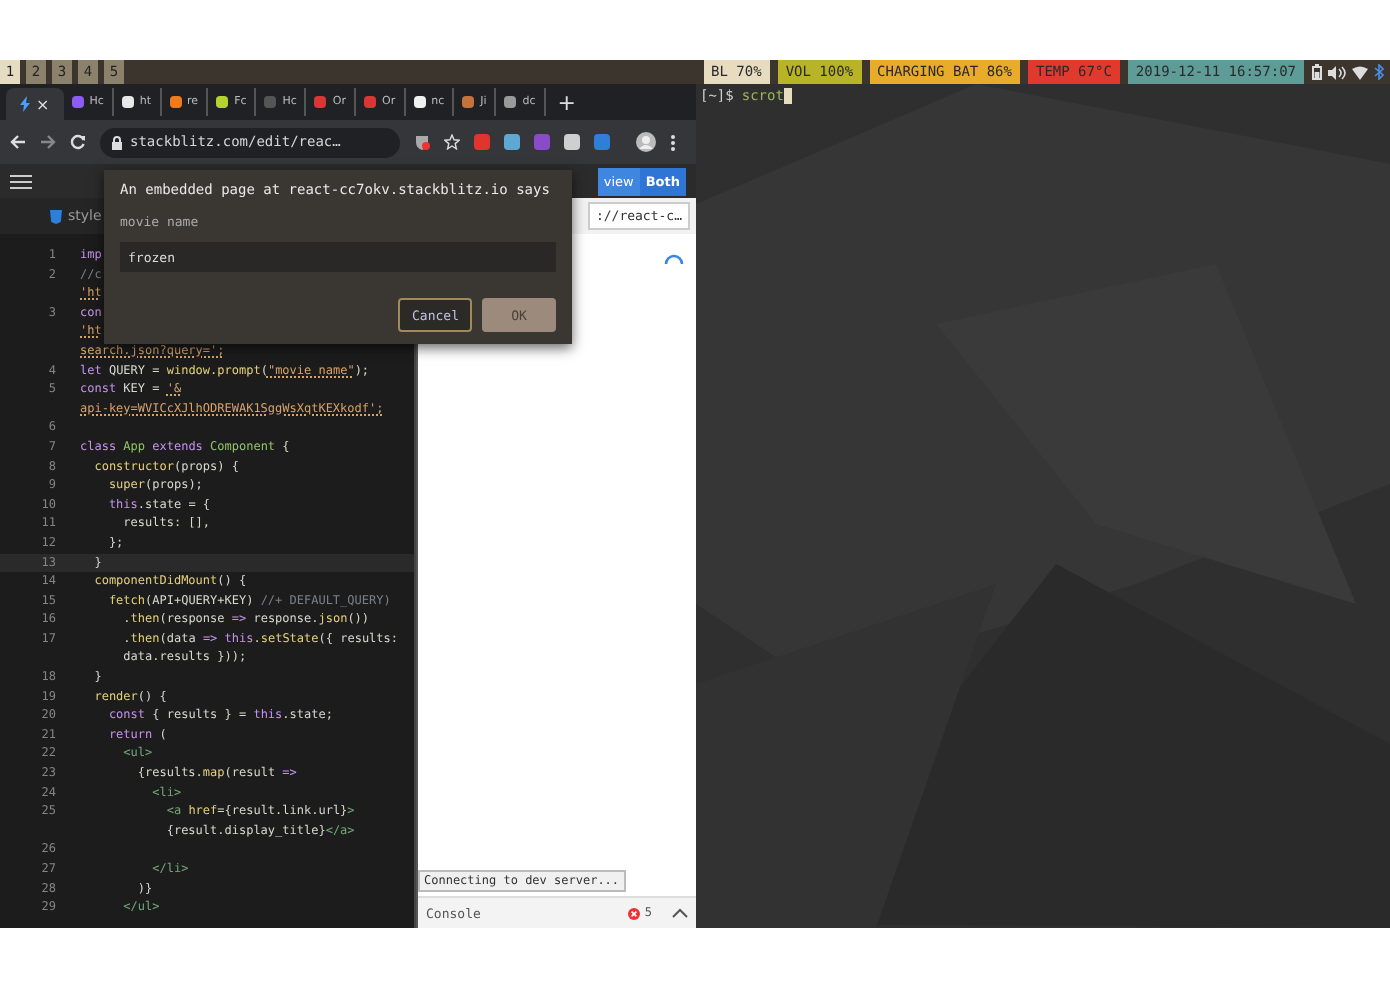 This screenshot has height=988, width=1390. I want to click on loading-spinner-icon, so click(674, 260).